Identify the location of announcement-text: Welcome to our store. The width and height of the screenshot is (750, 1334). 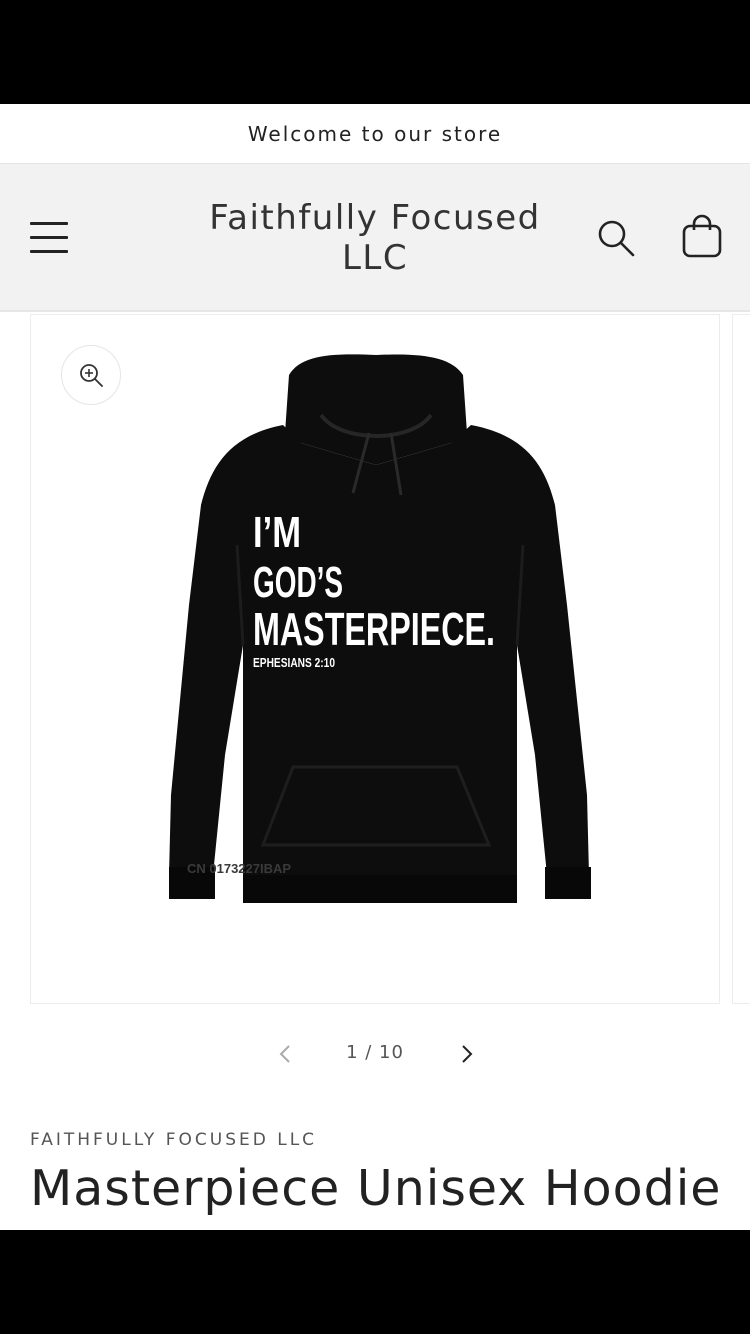
(375, 133).